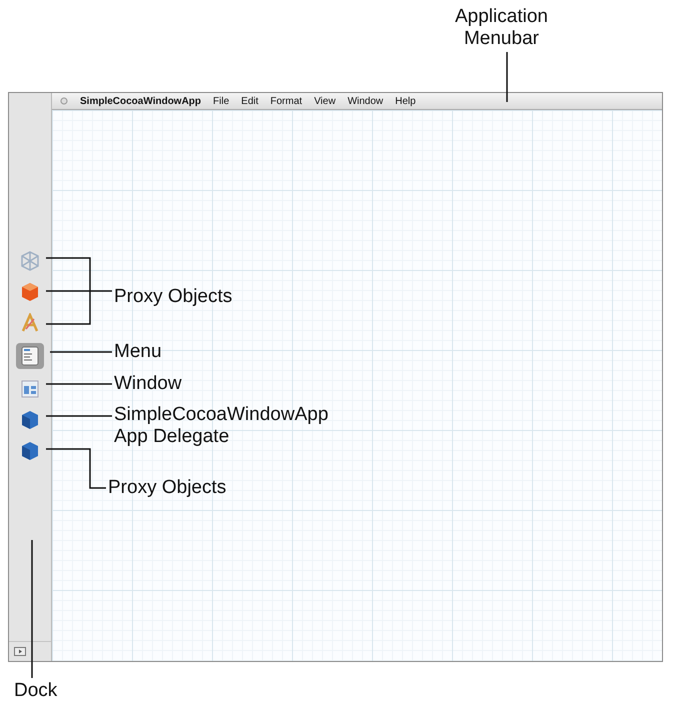 The height and width of the screenshot is (702, 673). I want to click on callout-label: Window, so click(148, 384).